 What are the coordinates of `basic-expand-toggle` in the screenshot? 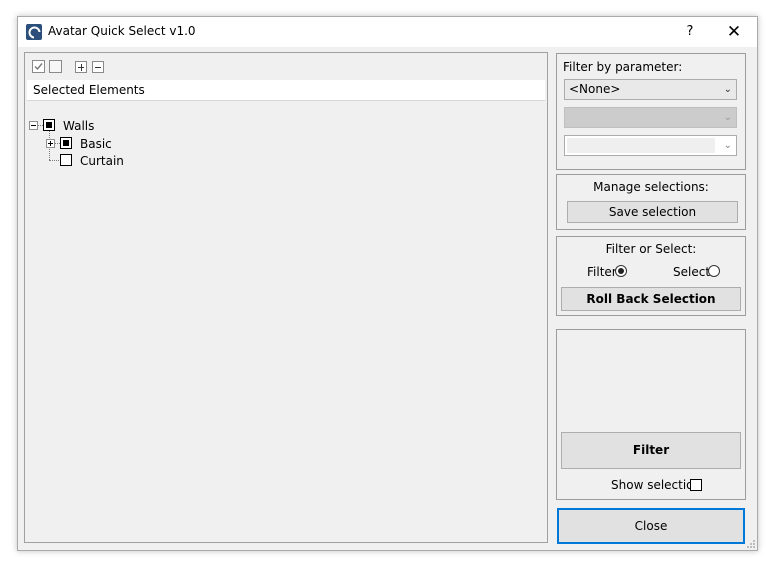 It's located at (50, 143).